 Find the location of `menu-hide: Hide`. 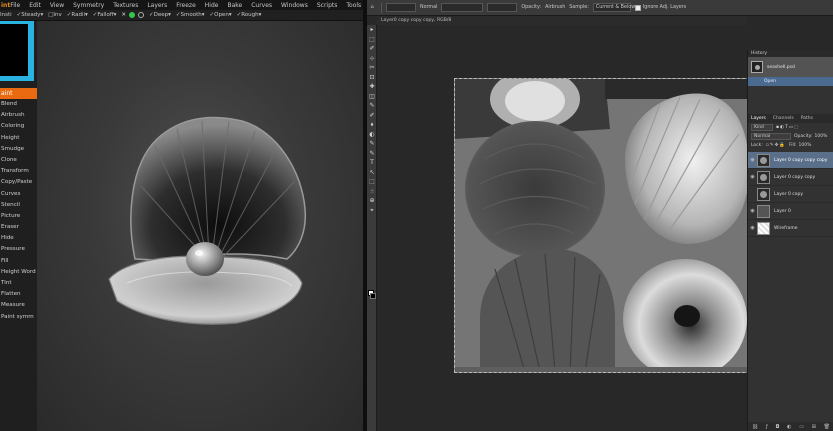

menu-hide: Hide is located at coordinates (212, 5).